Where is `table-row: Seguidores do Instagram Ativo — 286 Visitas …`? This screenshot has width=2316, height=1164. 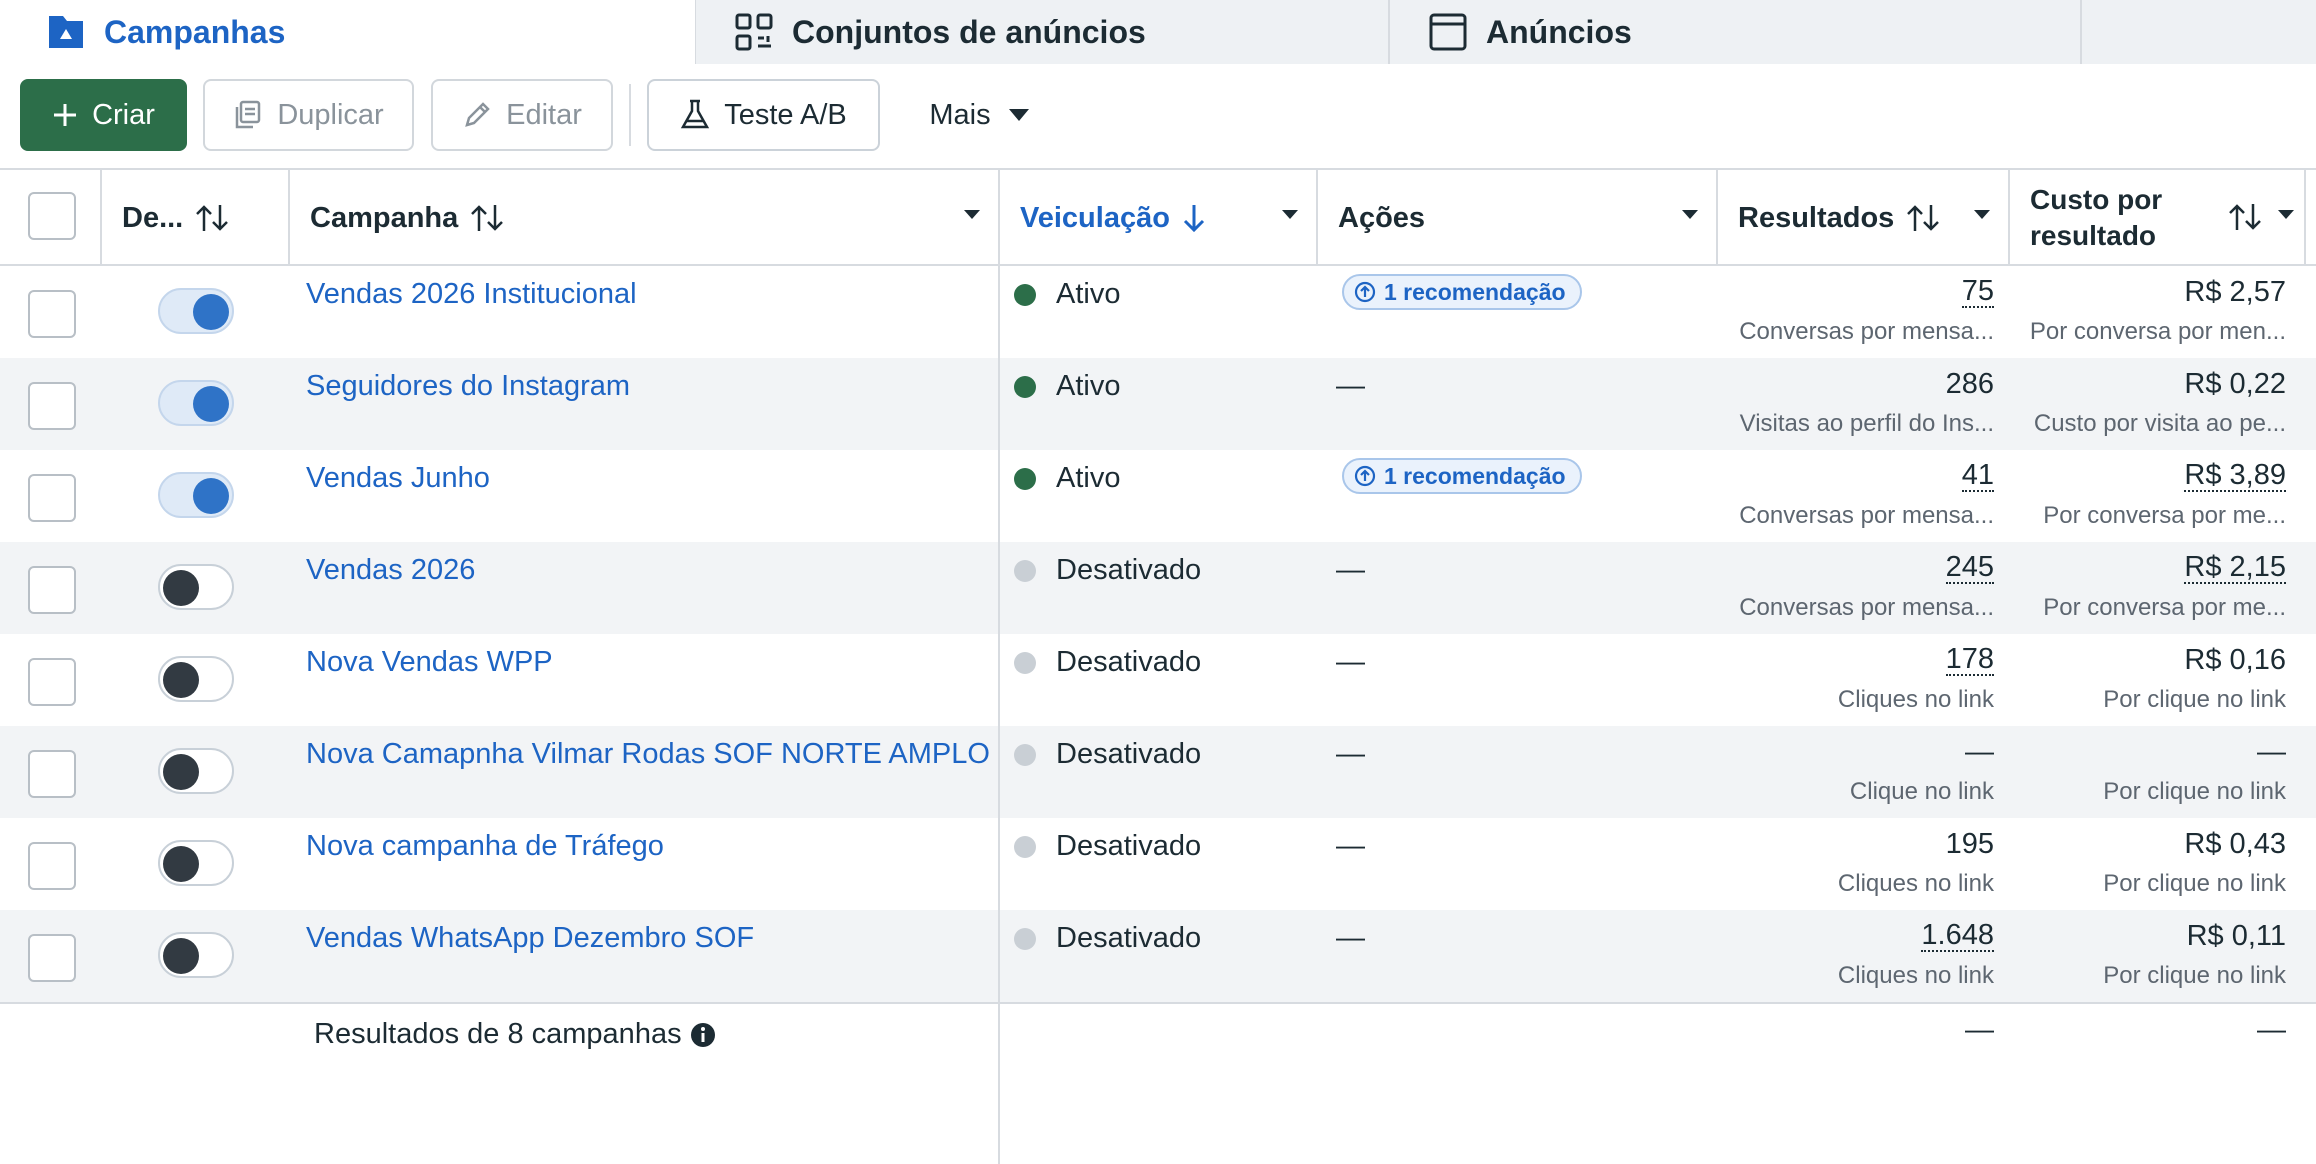 table-row: Seguidores do Instagram Ativo — 286 Visitas … is located at coordinates (1158, 404).